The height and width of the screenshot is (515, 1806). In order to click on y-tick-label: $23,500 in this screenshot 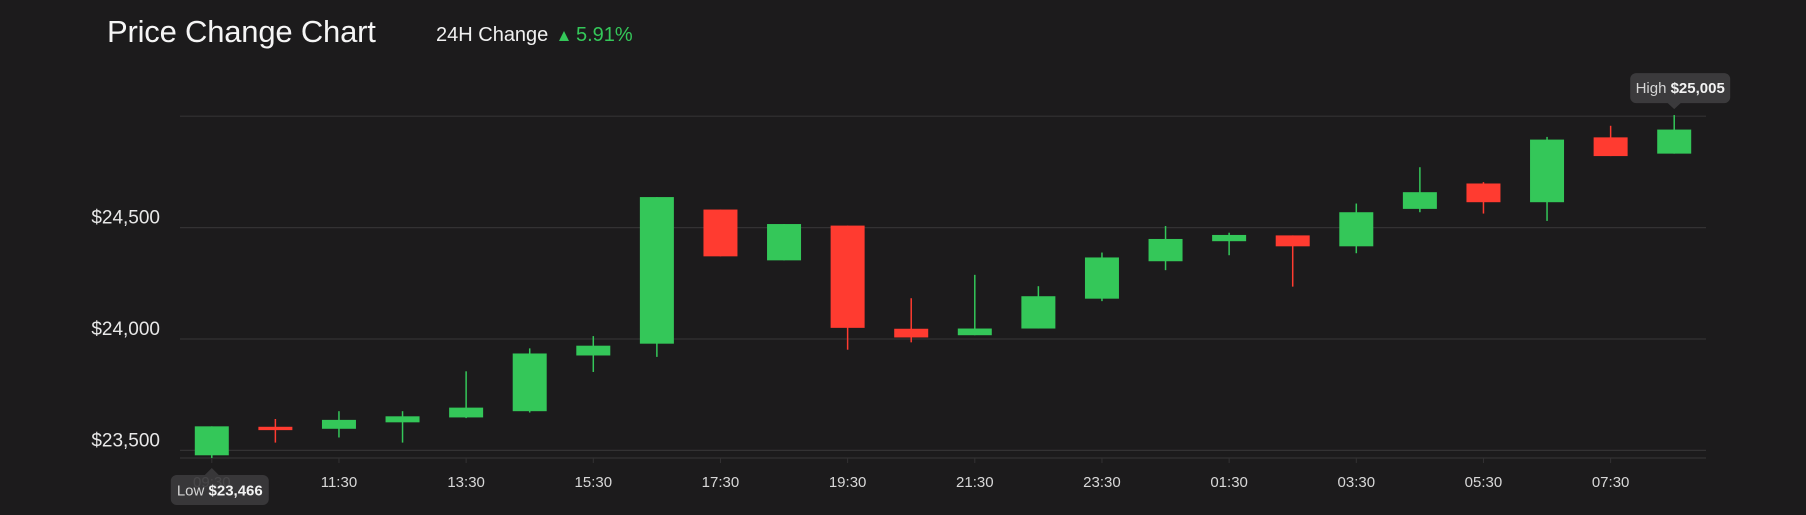, I will do `click(125, 440)`.